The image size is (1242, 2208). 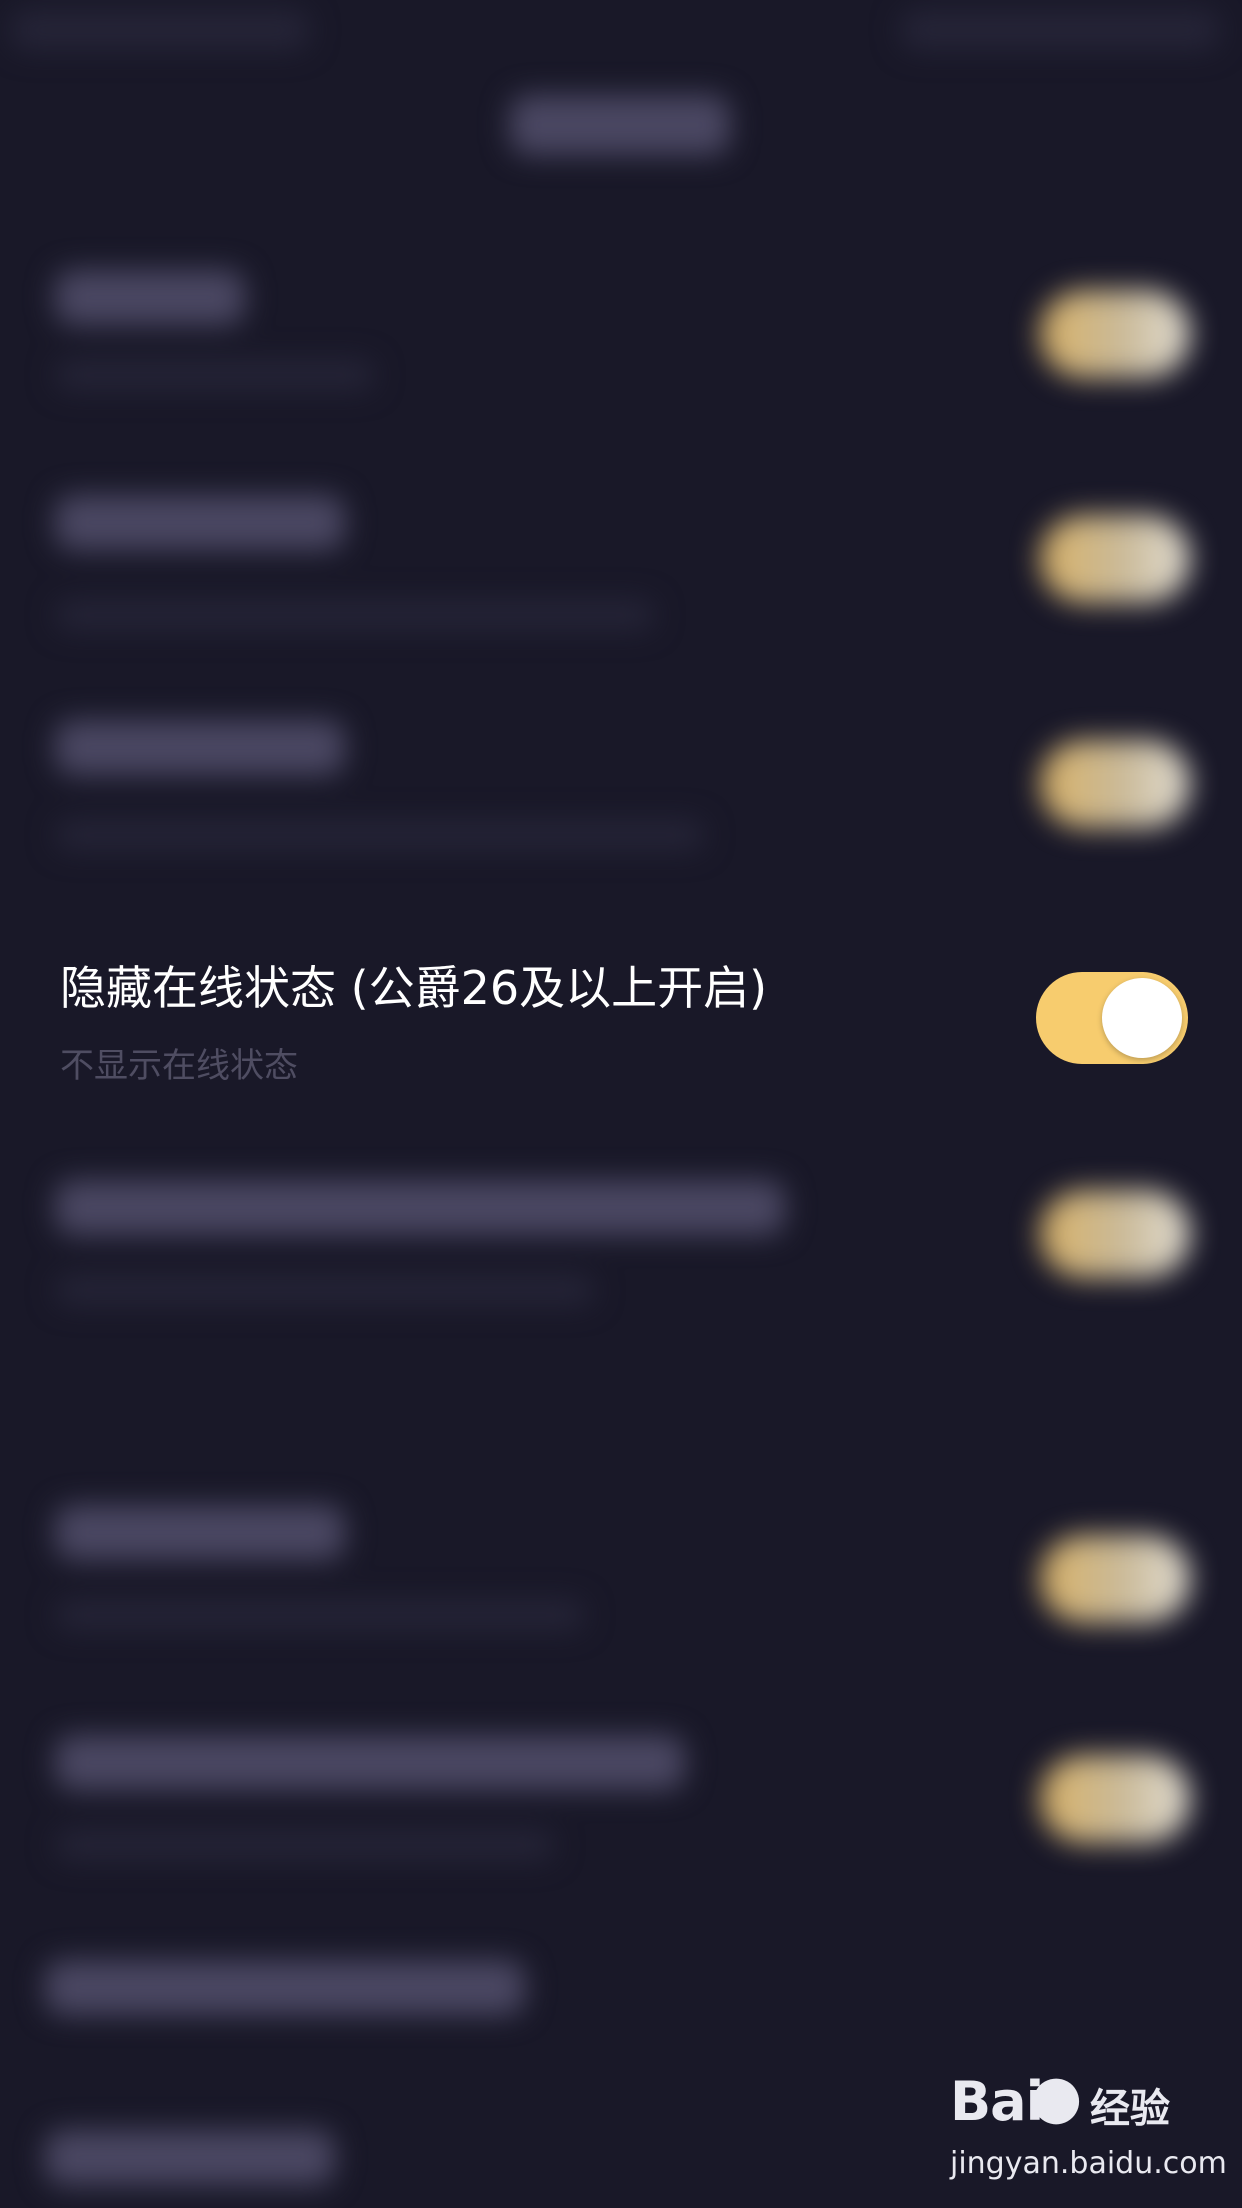 What do you see at coordinates (160, 30) in the screenshot?
I see `blurred-status-bar` at bounding box center [160, 30].